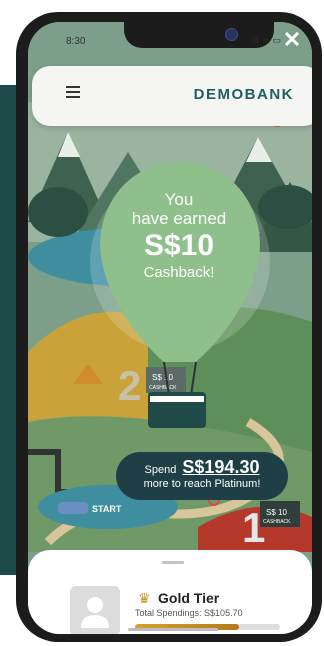 The width and height of the screenshot is (324, 646). Describe the element at coordinates (189, 598) in the screenshot. I see `tier-name: Gold Tier` at that location.